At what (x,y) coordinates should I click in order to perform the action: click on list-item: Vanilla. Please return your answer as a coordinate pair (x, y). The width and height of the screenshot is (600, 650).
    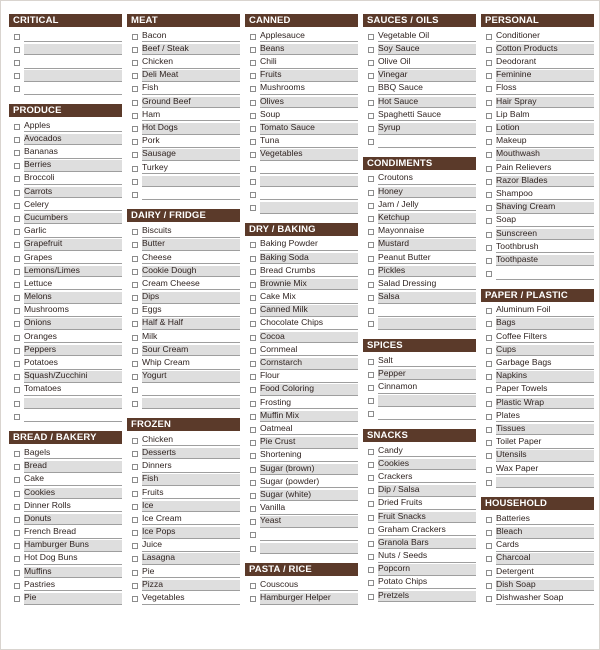
    Looking at the image, I should click on (301, 508).